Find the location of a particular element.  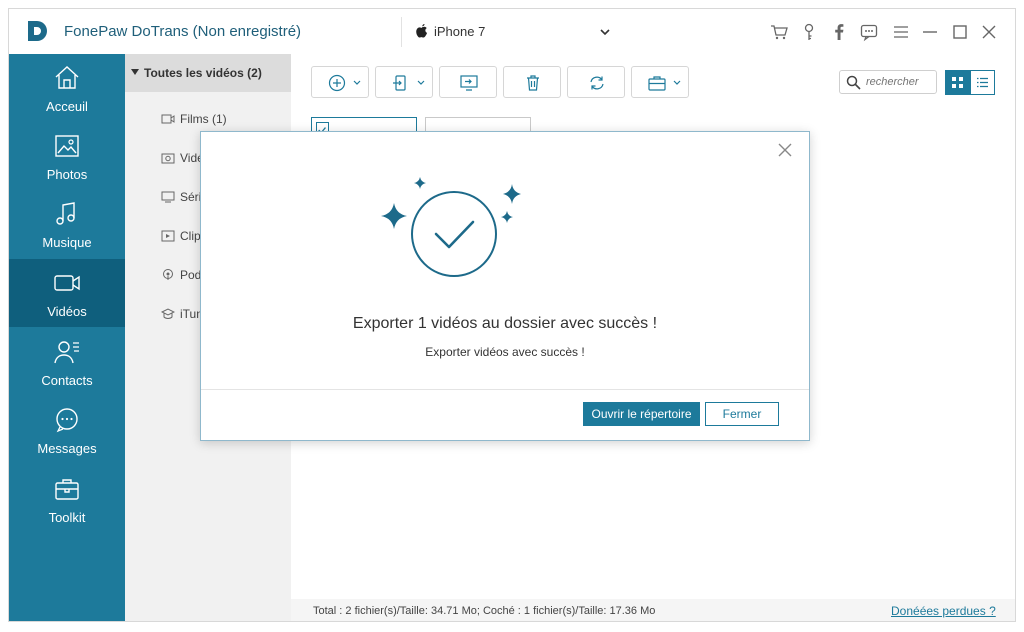

tv-icon is located at coordinates (168, 197).